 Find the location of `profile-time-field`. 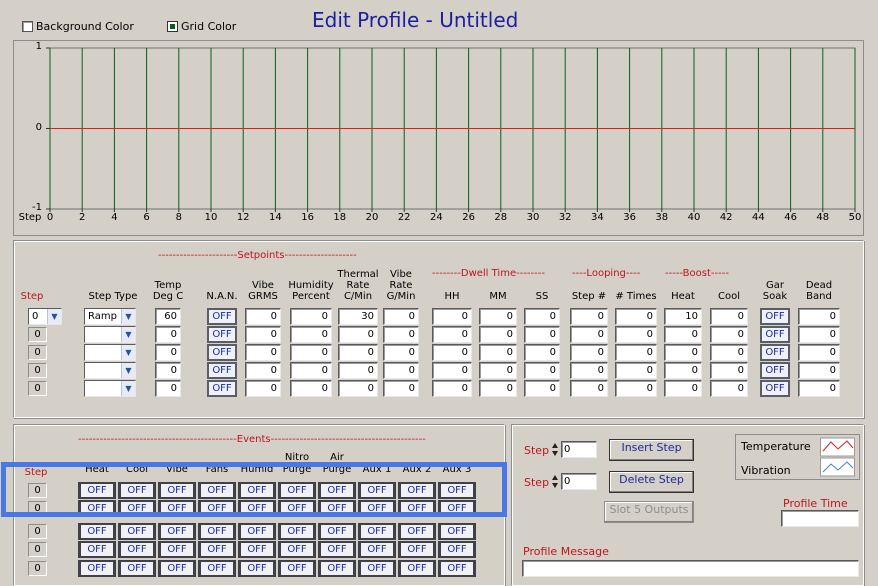

profile-time-field is located at coordinates (820, 518).